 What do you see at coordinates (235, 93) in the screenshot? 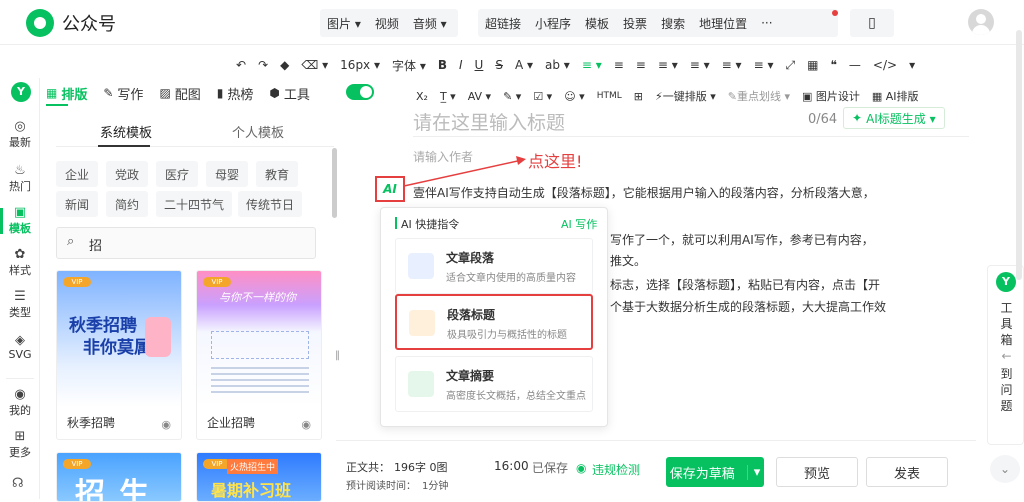
I see `tab-hotlist: ▮ 热榜` at bounding box center [235, 93].